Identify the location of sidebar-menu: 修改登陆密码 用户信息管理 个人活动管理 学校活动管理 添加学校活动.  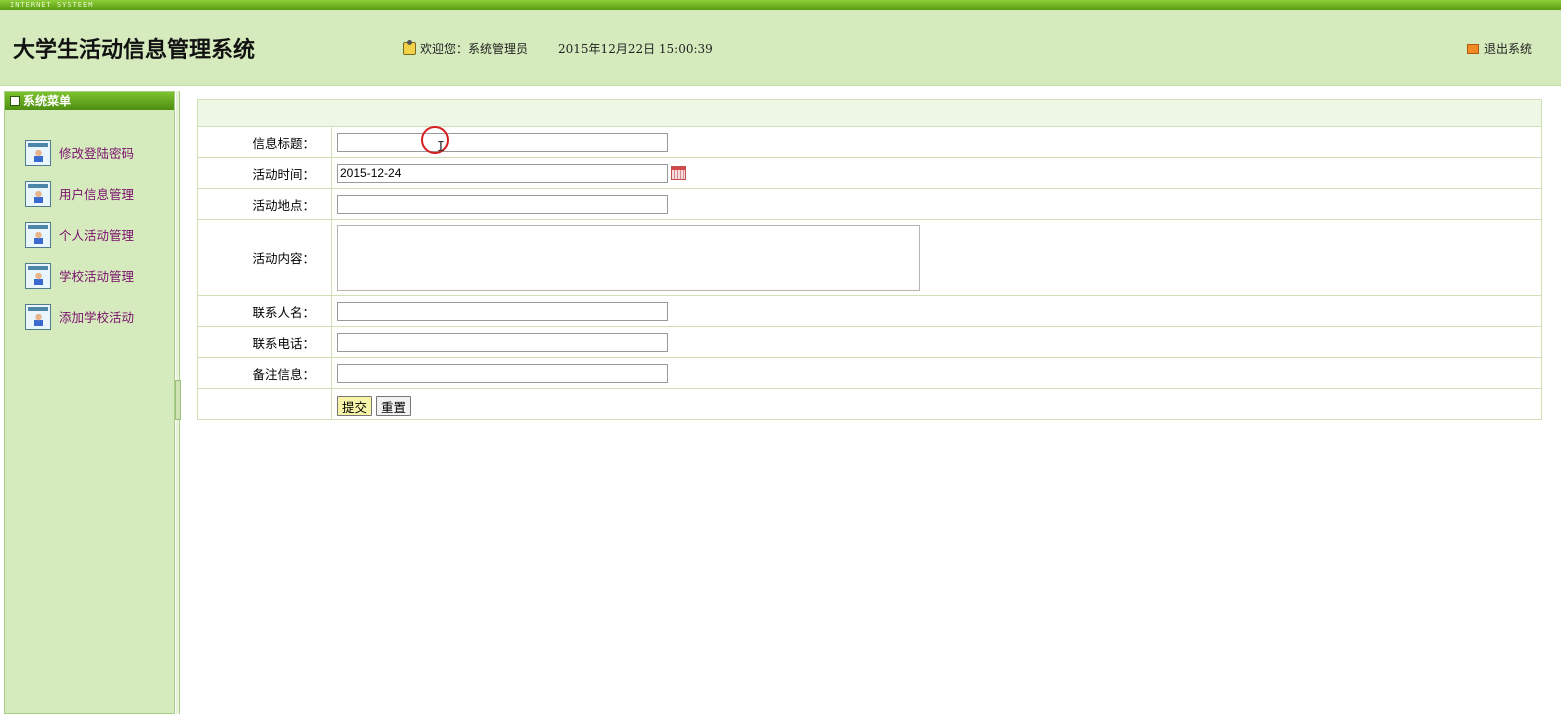
(89, 223).